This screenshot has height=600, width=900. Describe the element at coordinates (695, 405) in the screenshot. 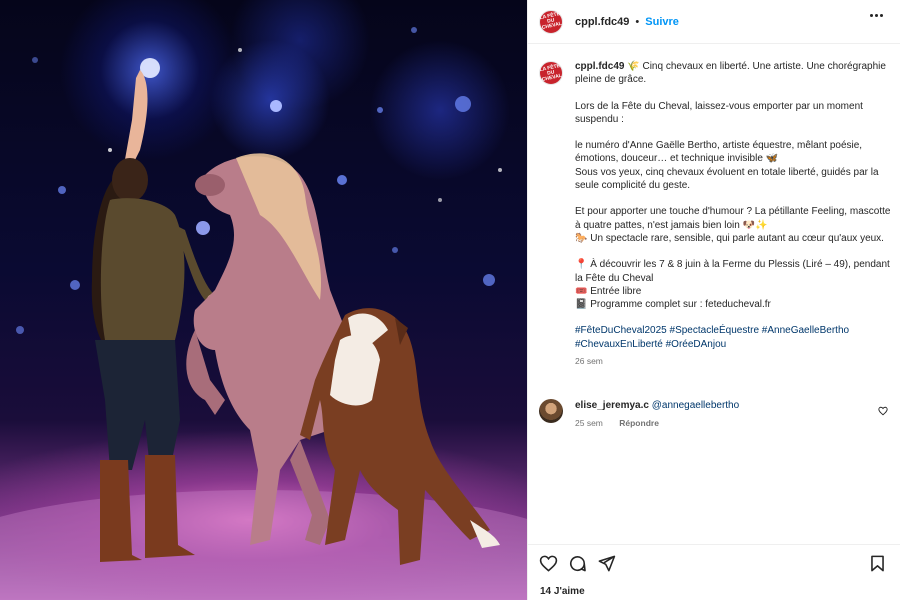

I see `comment-mention: @annegaellebertho` at that location.